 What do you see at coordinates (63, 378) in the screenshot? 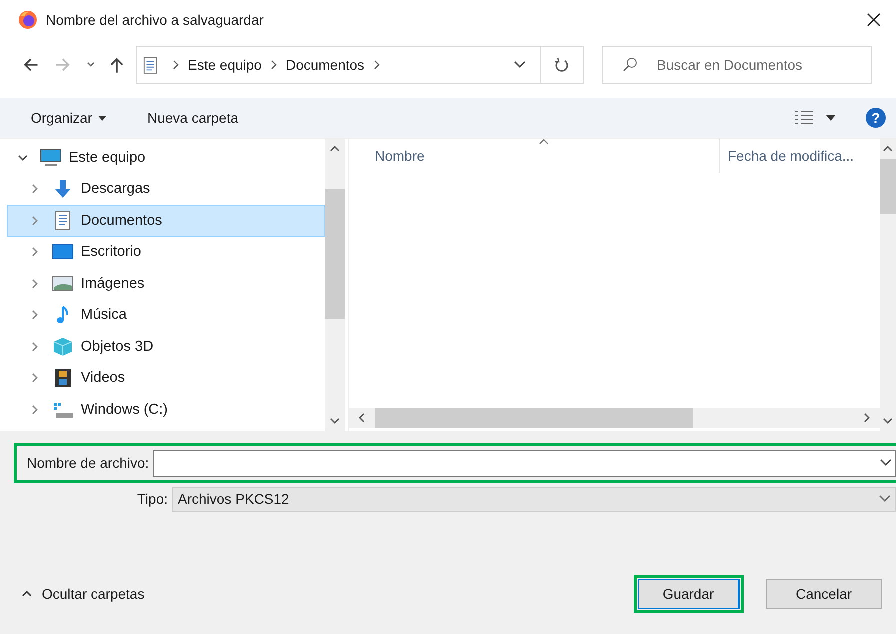
I see `film-icon` at bounding box center [63, 378].